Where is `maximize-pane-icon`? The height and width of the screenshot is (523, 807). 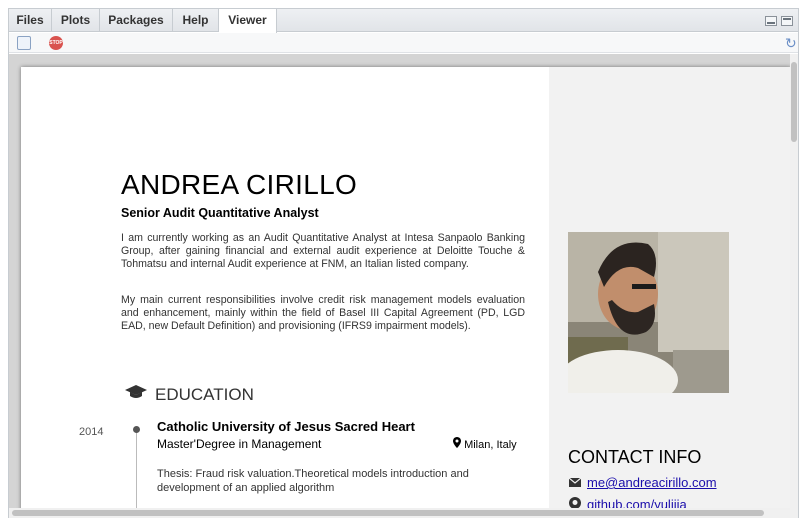 maximize-pane-icon is located at coordinates (787, 21).